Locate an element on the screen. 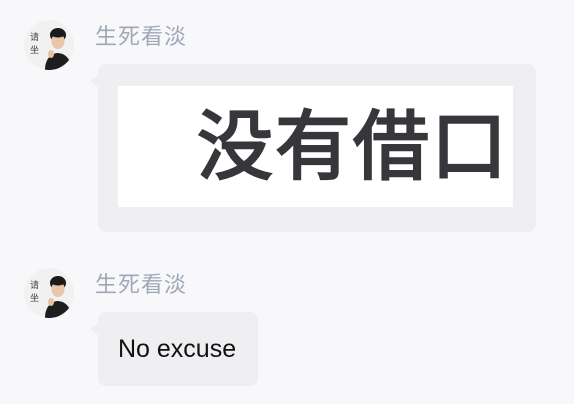 The image size is (574, 404). message-bubble: No excuse is located at coordinates (174, 349).